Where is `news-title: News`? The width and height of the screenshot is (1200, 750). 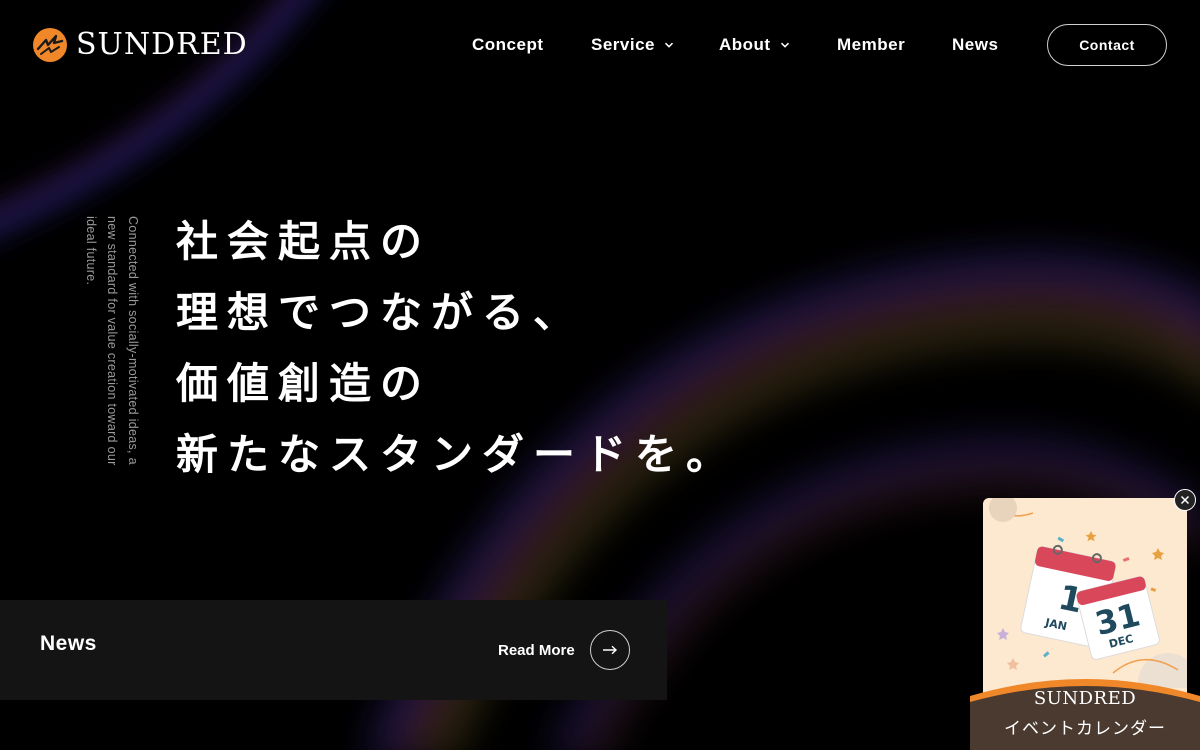 news-title: News is located at coordinates (68, 643).